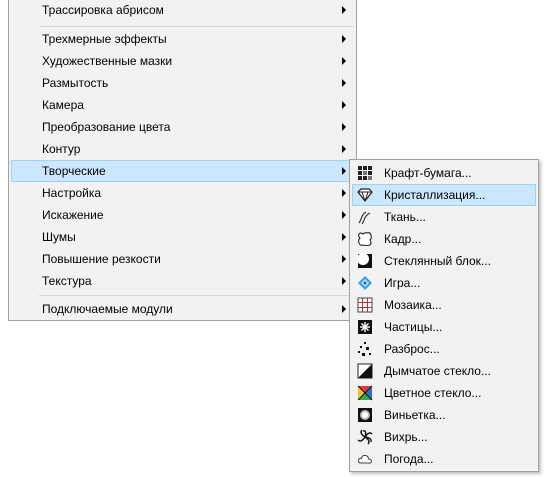 This screenshot has width=546, height=477. Describe the element at coordinates (364, 260) in the screenshot. I see `glass-block-icon` at that location.